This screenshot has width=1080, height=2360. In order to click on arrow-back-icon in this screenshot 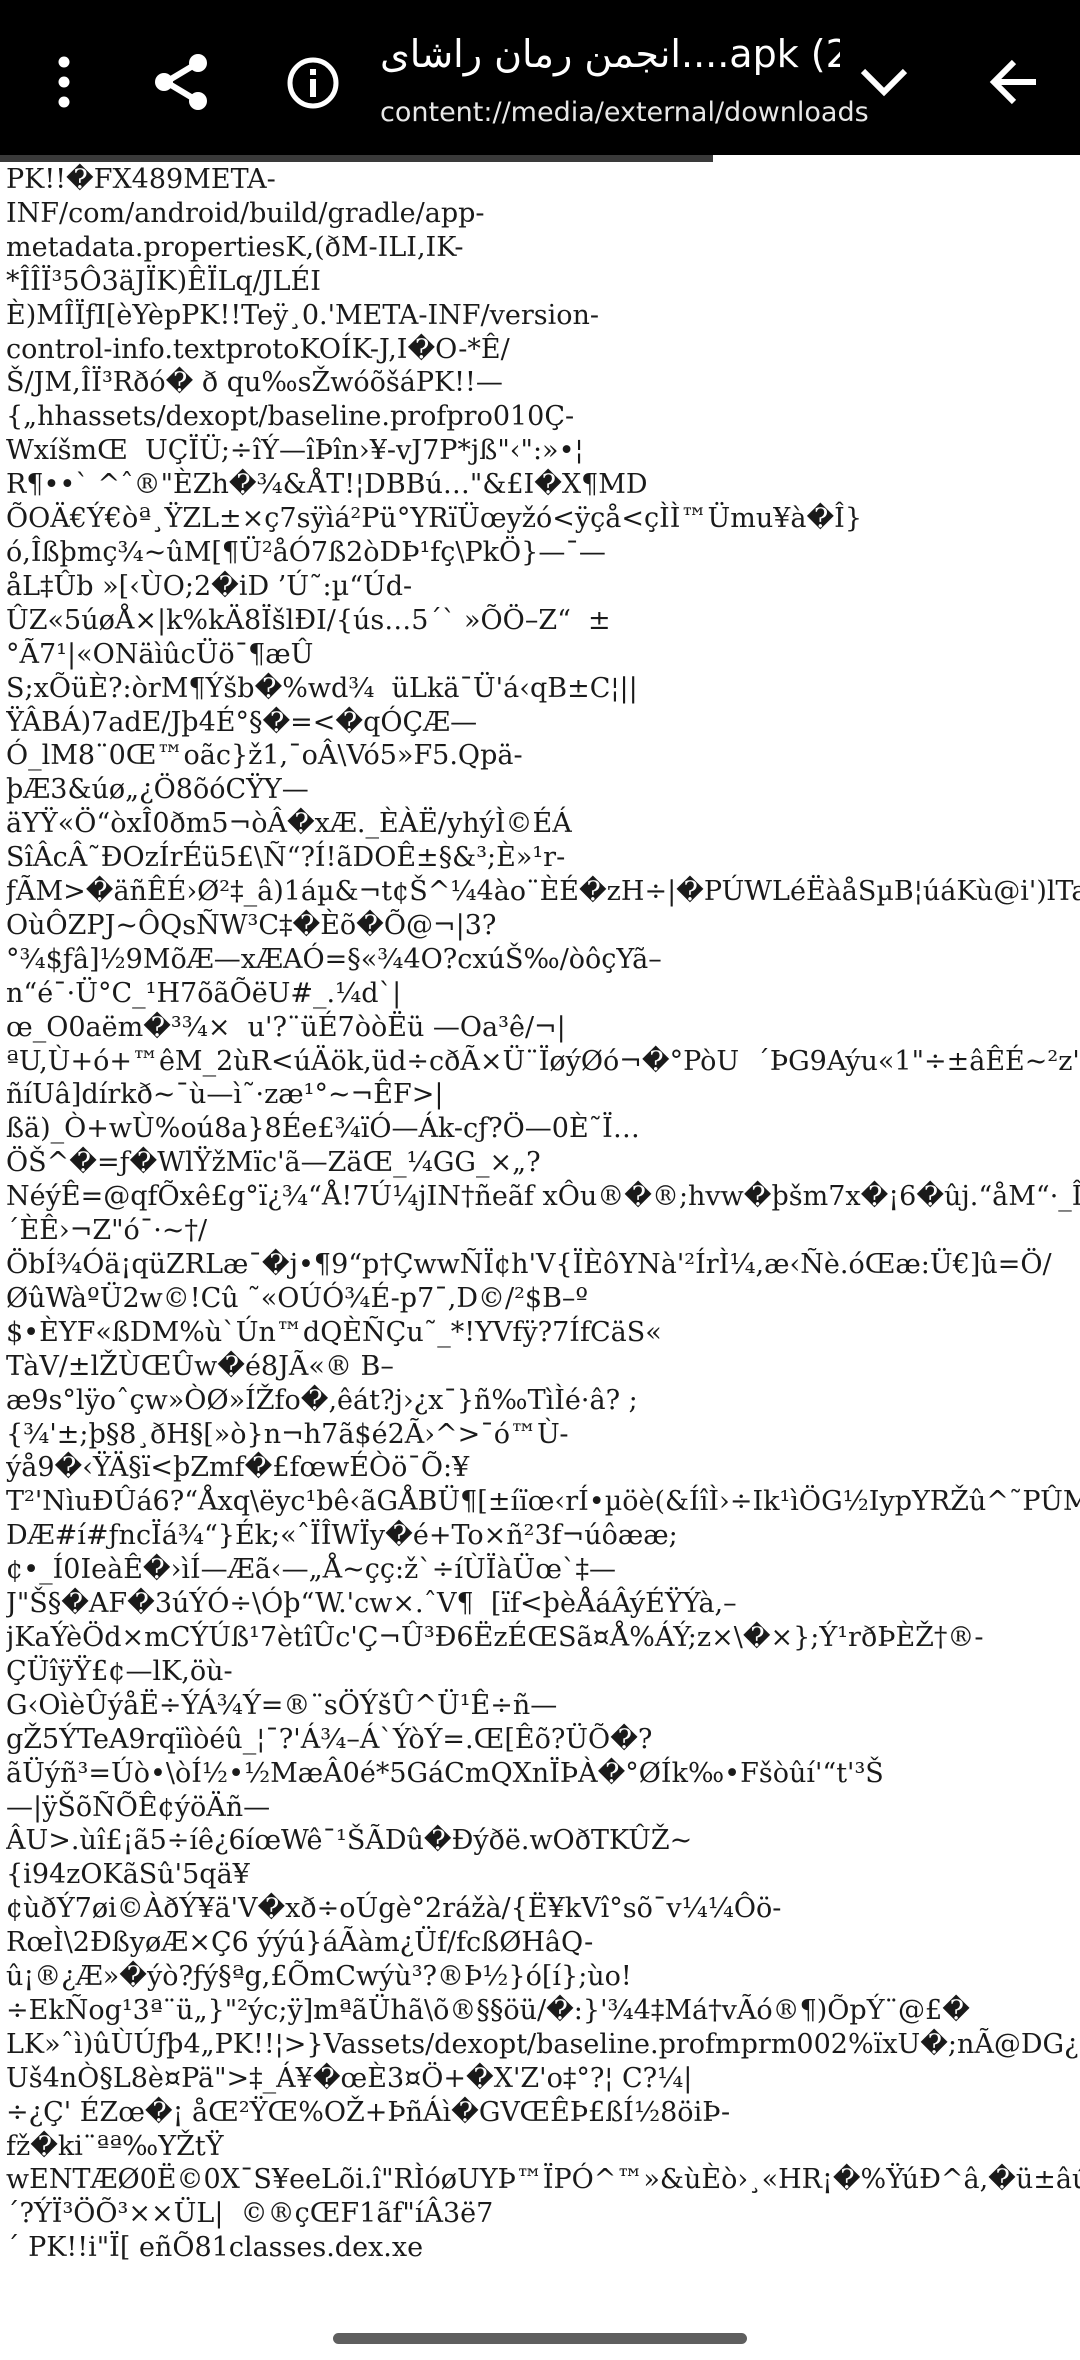, I will do `click(1012, 82)`.